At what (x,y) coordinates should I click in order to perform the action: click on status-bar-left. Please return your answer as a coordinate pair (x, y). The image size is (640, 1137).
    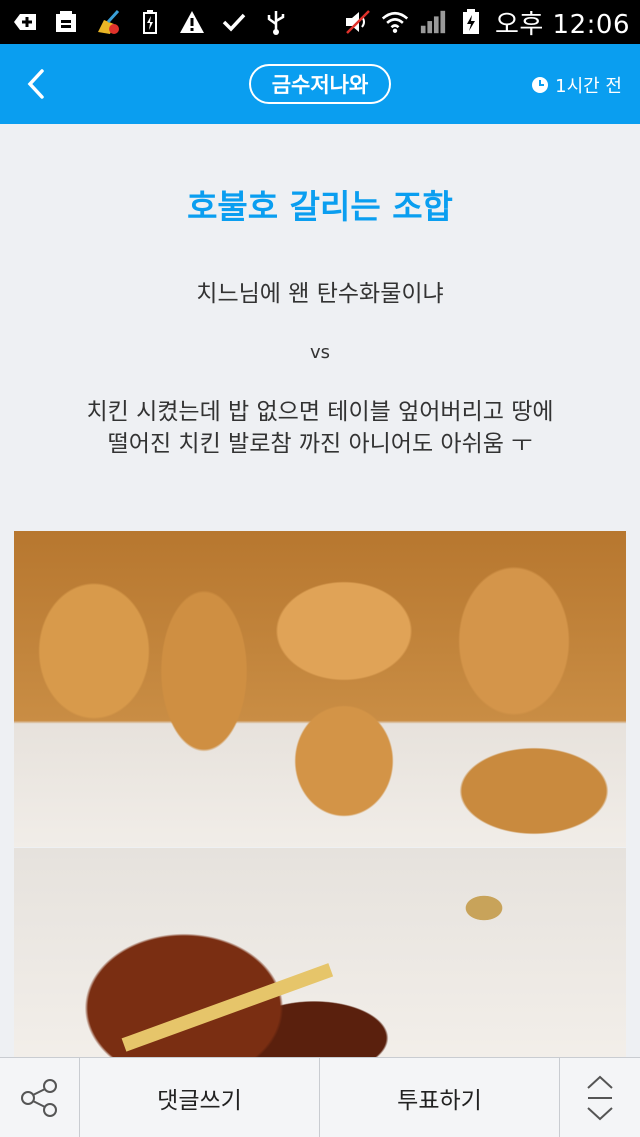
    Looking at the image, I should click on (150, 22).